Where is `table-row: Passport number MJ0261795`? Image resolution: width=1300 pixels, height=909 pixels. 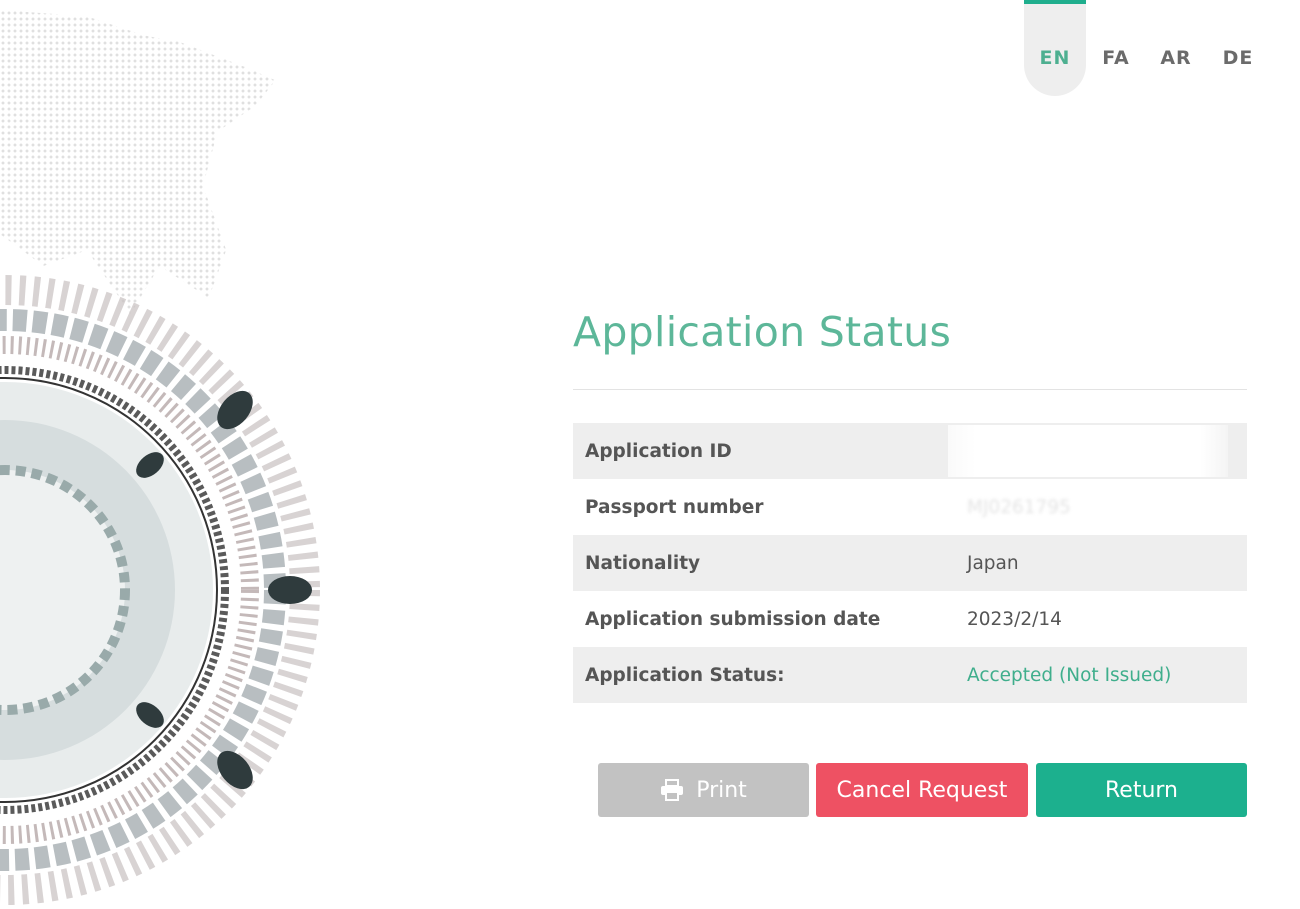
table-row: Passport number MJ0261795 is located at coordinates (910, 507).